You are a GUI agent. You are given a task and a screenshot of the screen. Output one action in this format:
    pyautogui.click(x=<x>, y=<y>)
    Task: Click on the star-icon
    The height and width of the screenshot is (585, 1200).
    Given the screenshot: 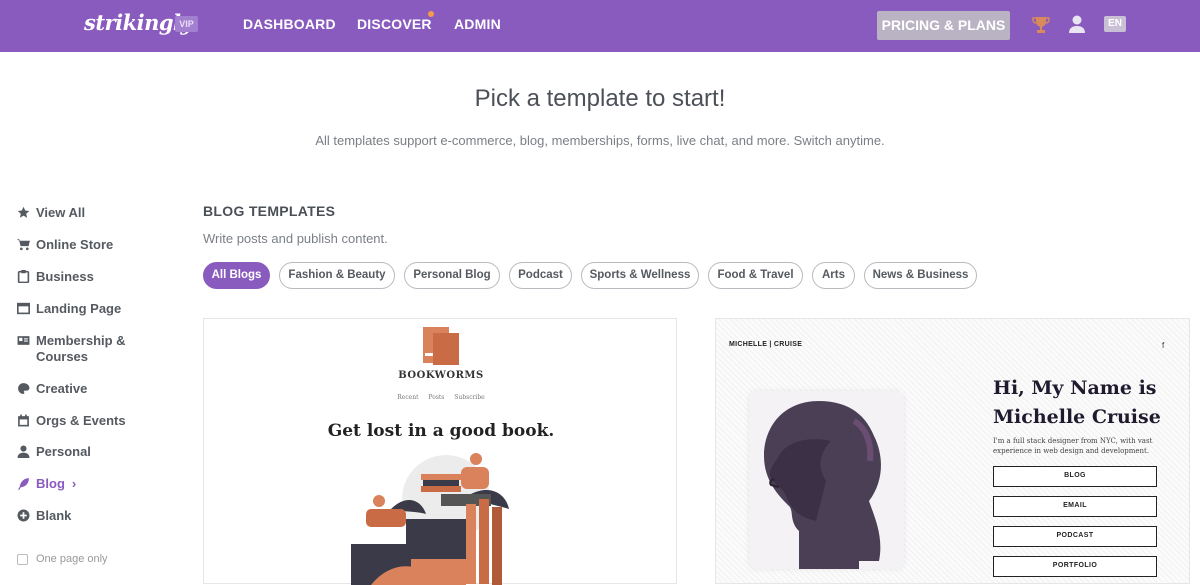 What is the action you would take?
    pyautogui.click(x=23, y=212)
    